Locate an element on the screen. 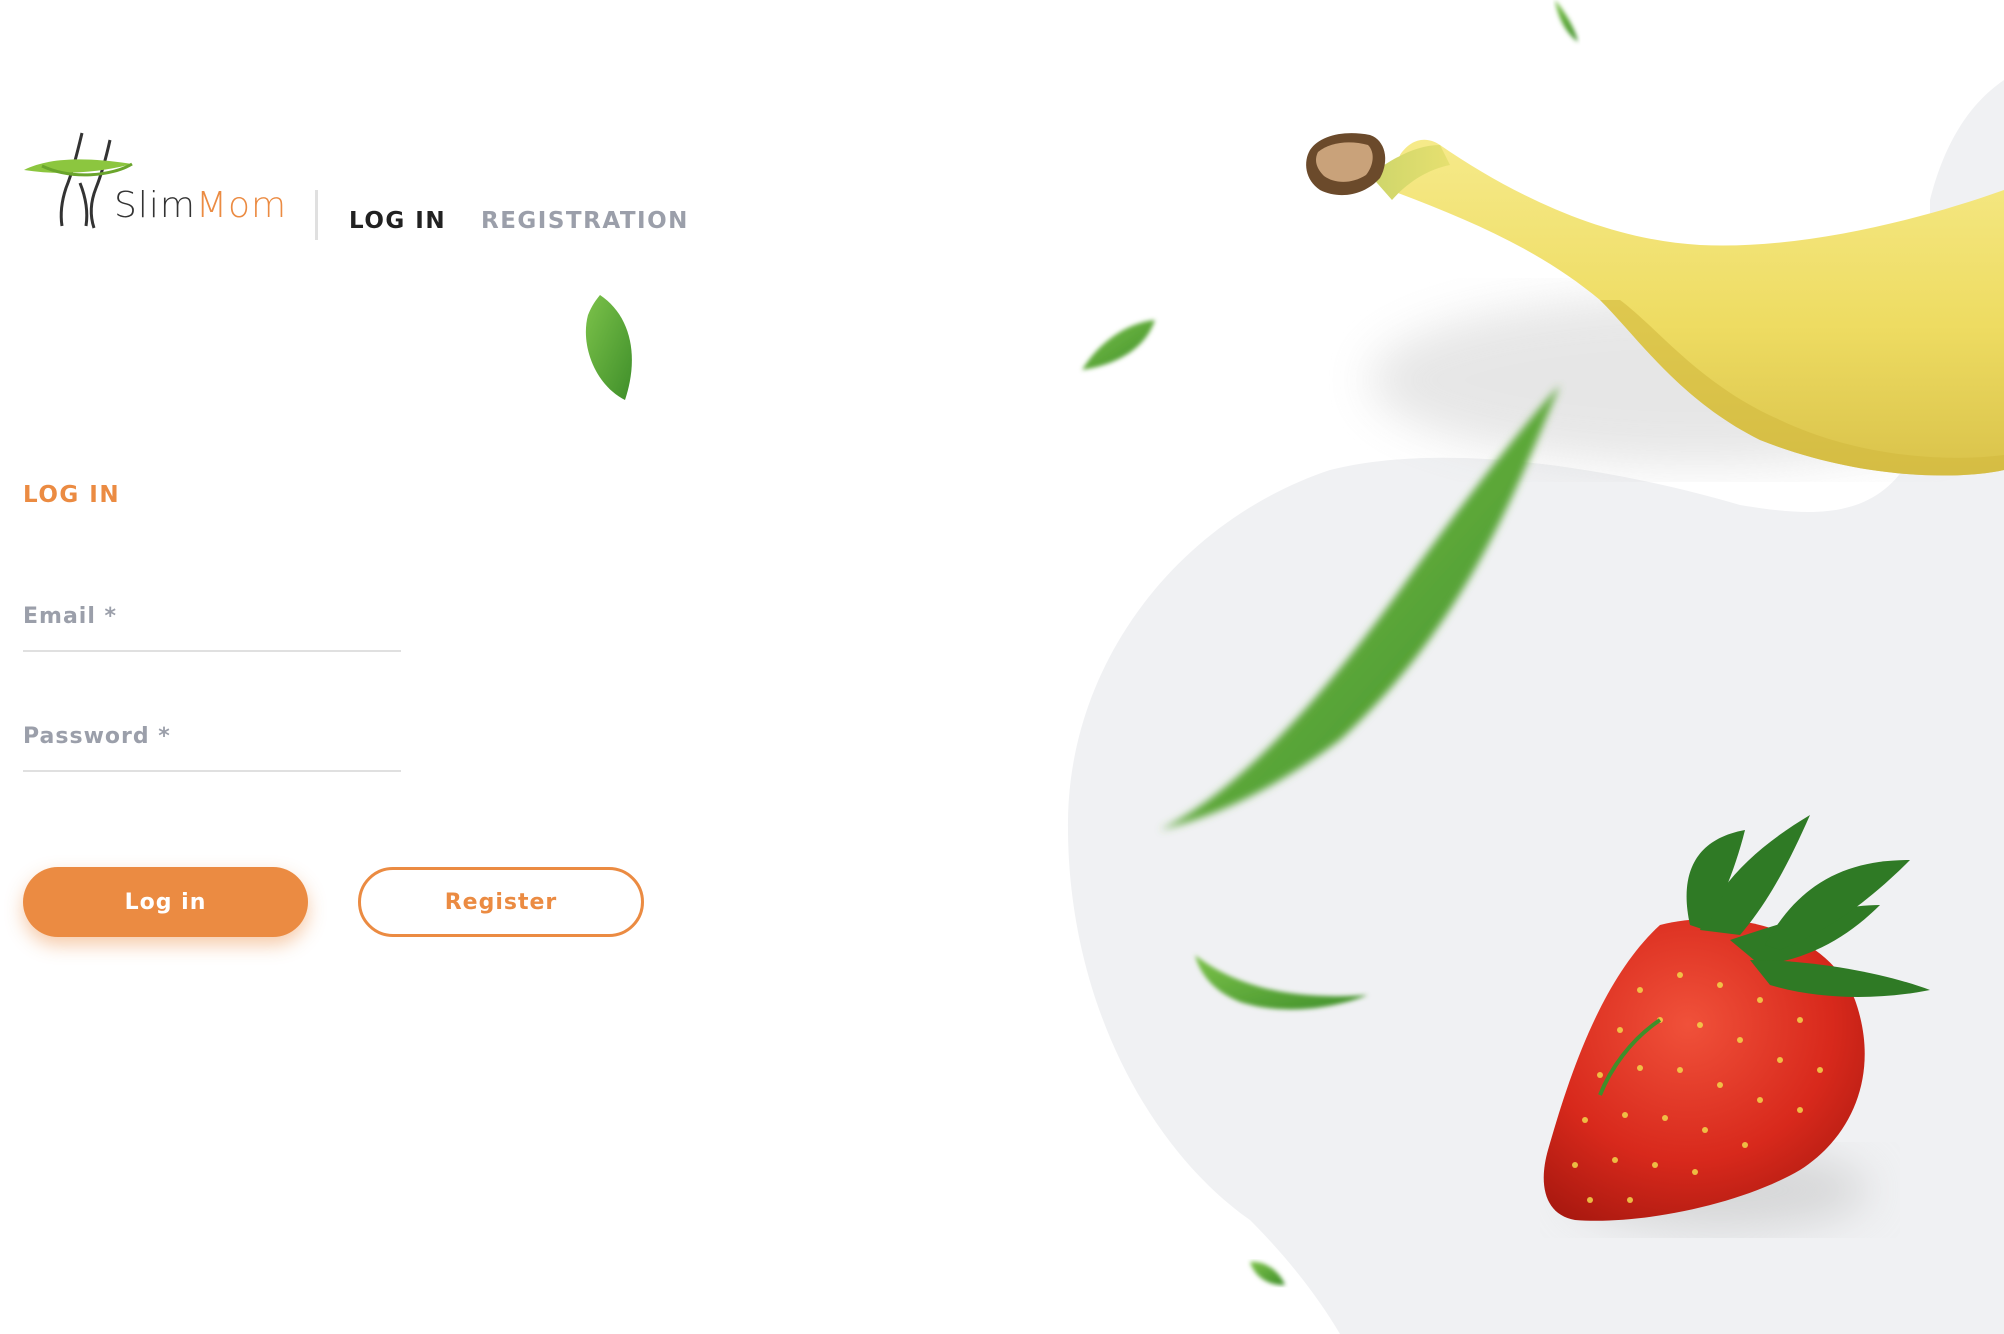 The height and width of the screenshot is (1334, 2004). email-field is located at coordinates (212, 616).